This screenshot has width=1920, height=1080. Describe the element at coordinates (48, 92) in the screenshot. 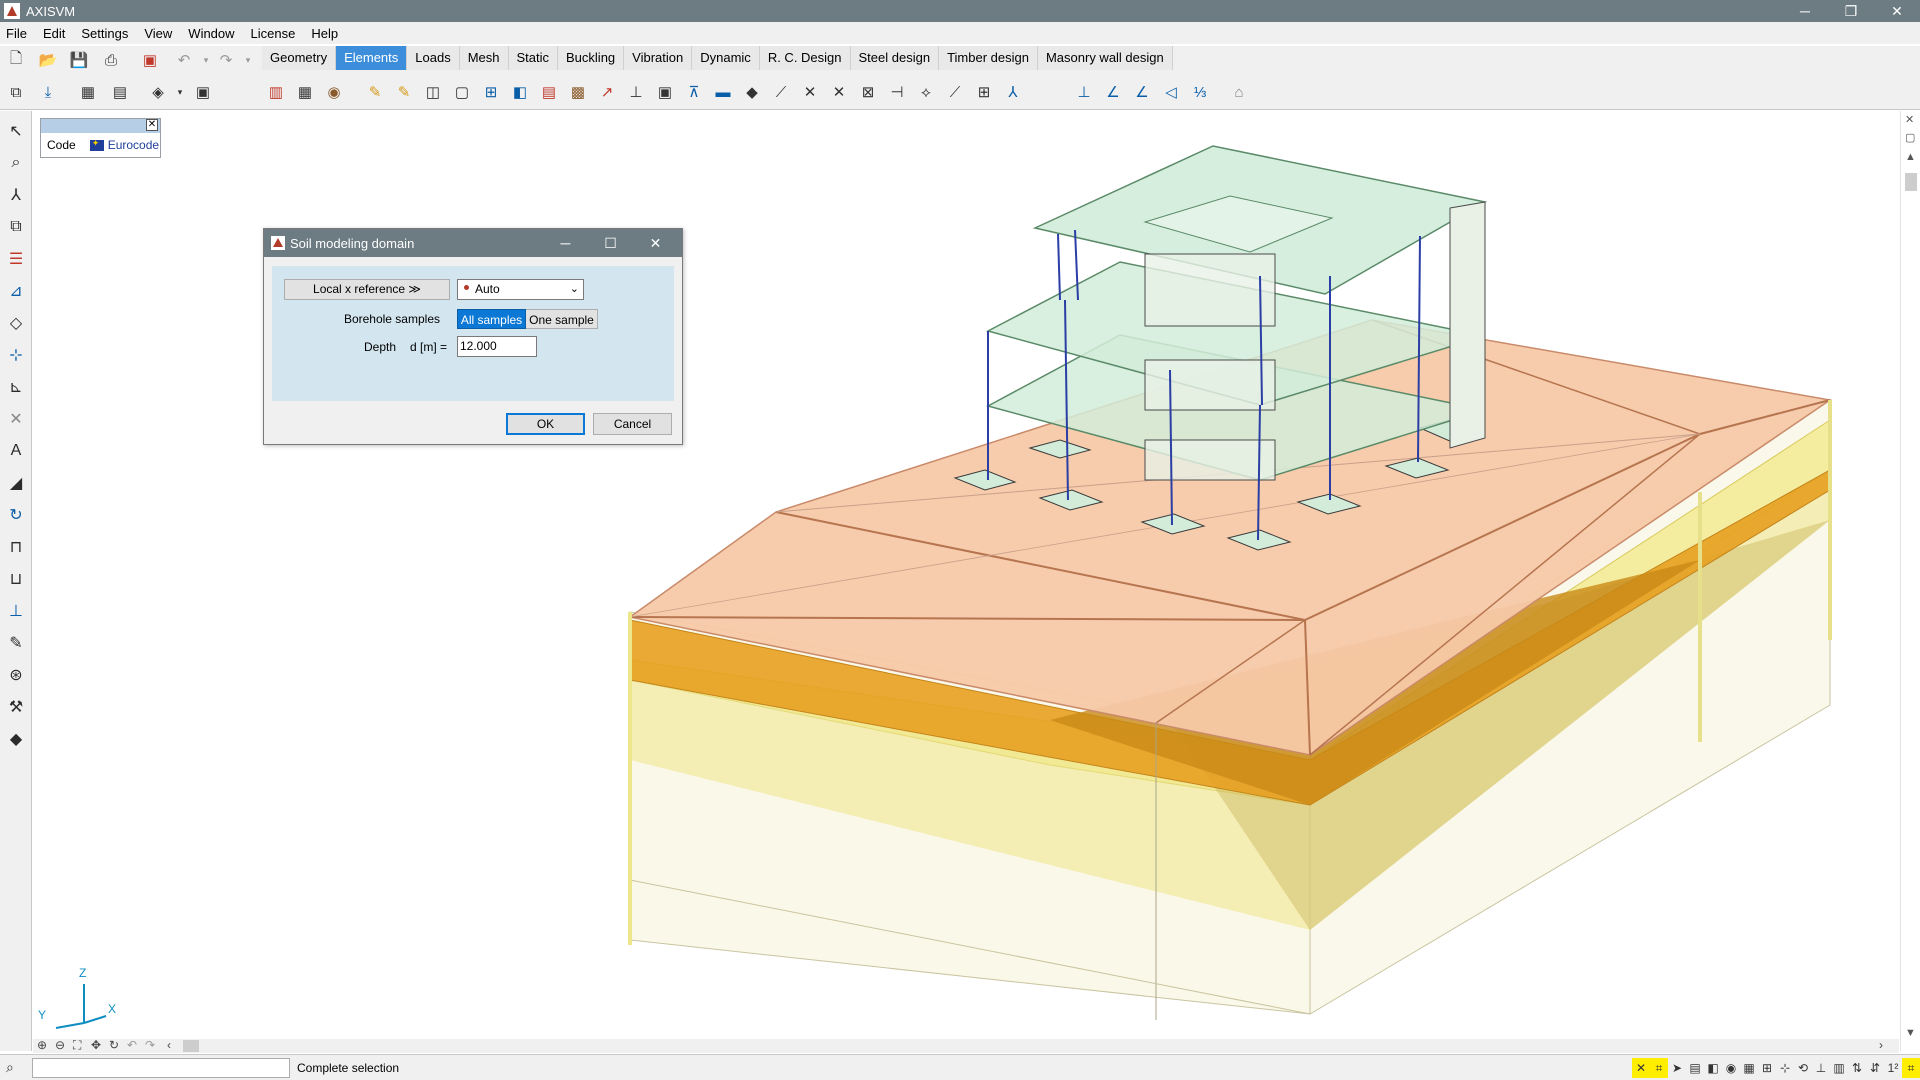

I see `load-combination-icon: ⤓` at that location.